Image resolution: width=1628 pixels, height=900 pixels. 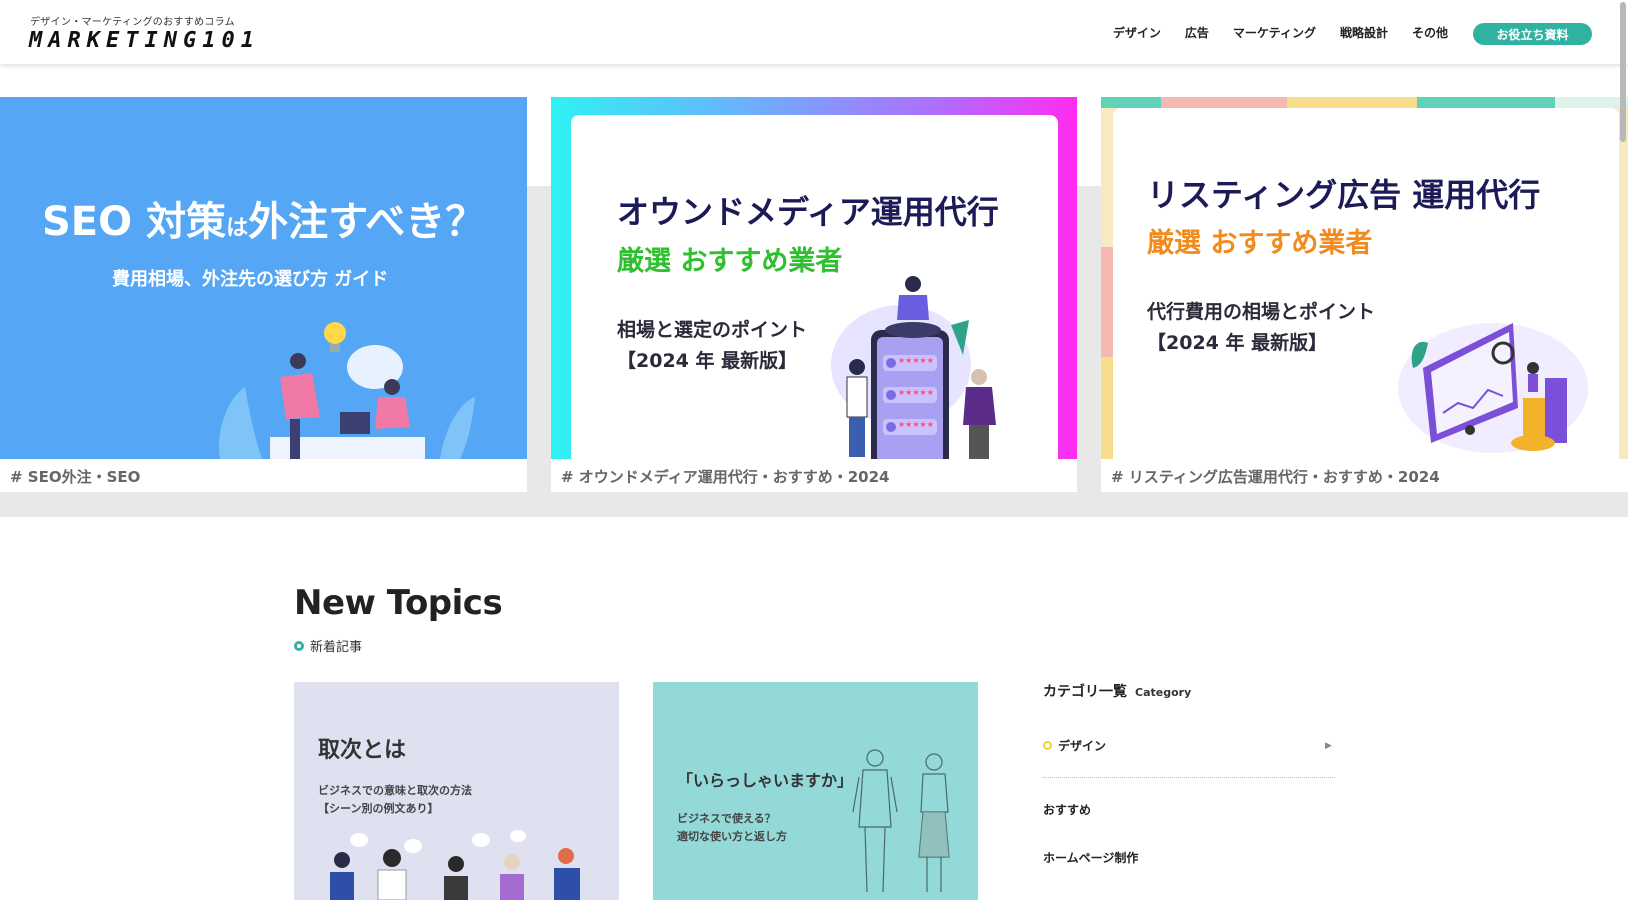 I want to click on category-item-label: おすすめ, so click(x=1067, y=810).